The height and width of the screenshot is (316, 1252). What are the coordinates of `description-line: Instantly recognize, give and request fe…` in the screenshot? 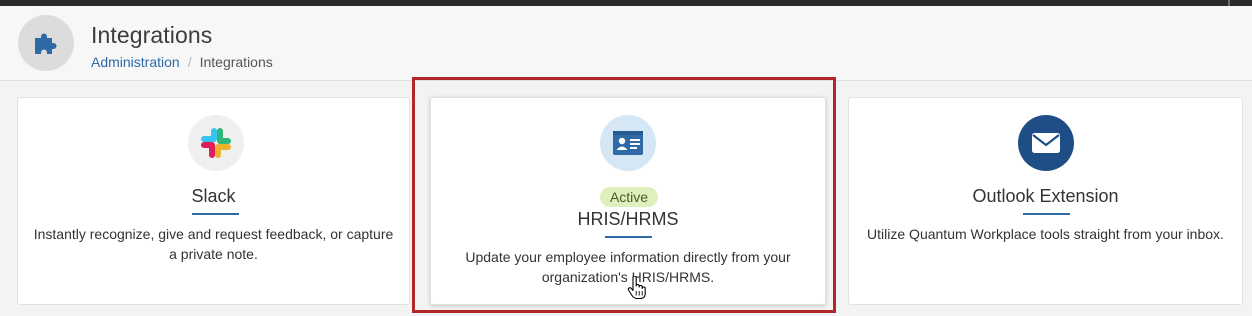 It's located at (213, 234).